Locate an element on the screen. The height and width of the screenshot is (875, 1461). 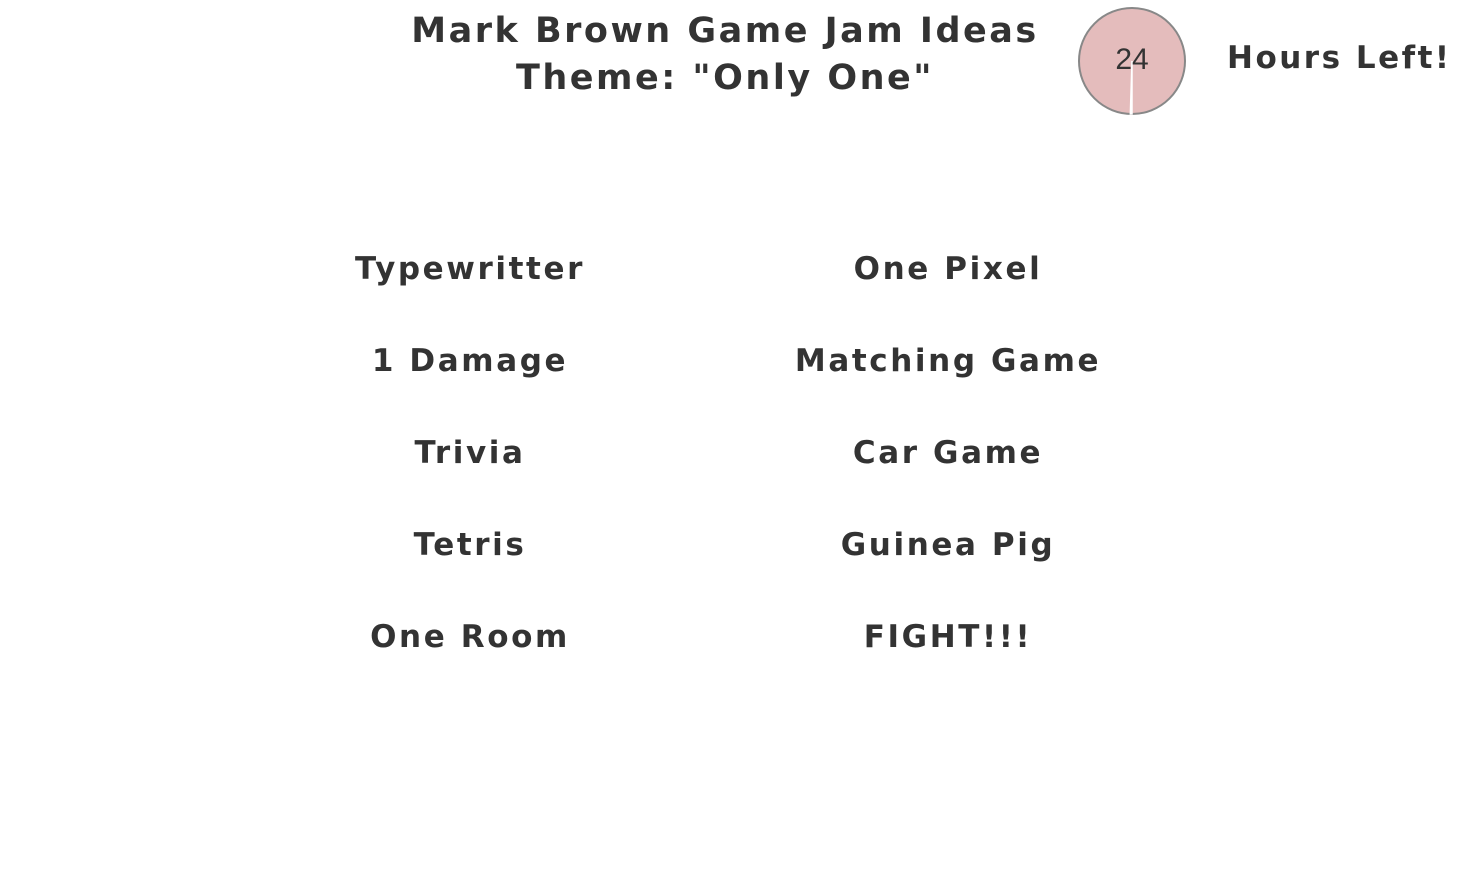
idea-item: Car Game is located at coordinates (948, 453).